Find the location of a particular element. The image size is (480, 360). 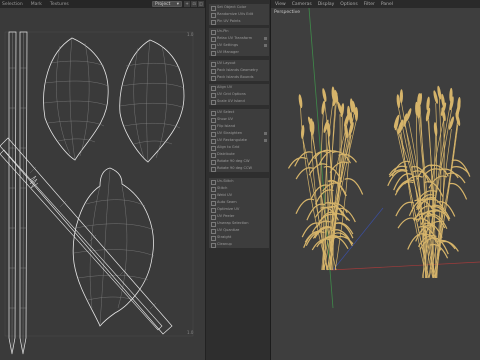

uv-command-label: UV Settings is located at coordinates (227, 45).